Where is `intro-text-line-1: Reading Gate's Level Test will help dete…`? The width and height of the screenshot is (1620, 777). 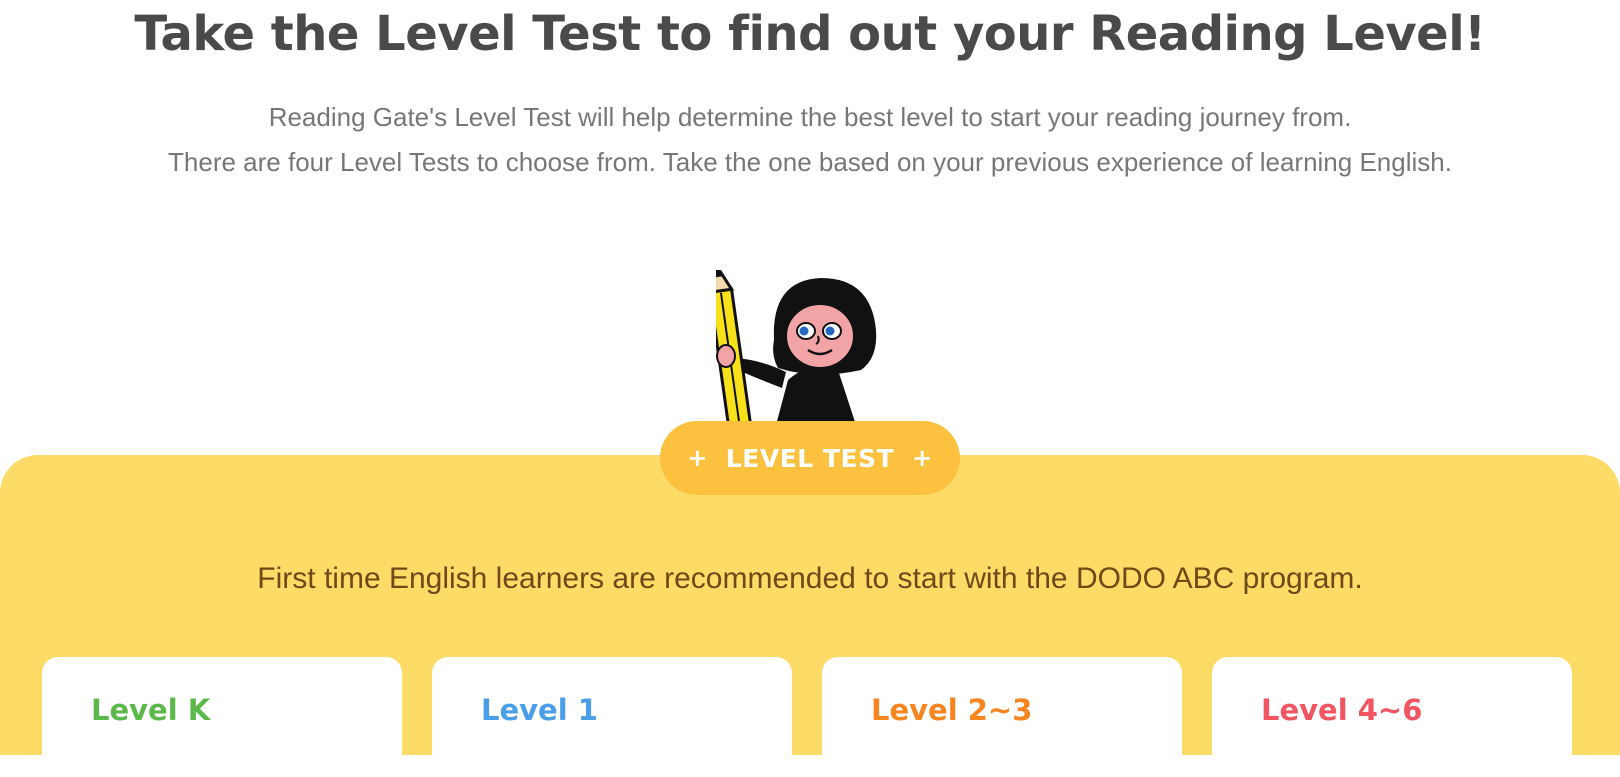
intro-text-line-1: Reading Gate's Level Test will help dete… is located at coordinates (810, 117).